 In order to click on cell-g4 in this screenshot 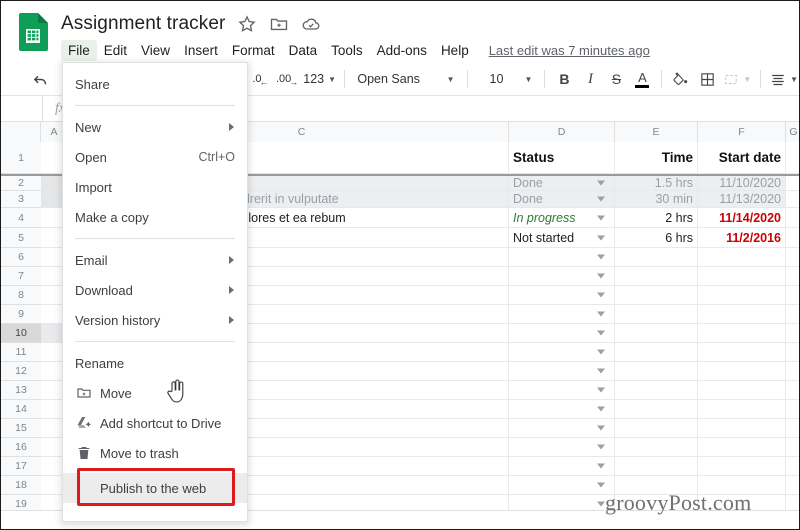, I will do `click(792, 217)`.